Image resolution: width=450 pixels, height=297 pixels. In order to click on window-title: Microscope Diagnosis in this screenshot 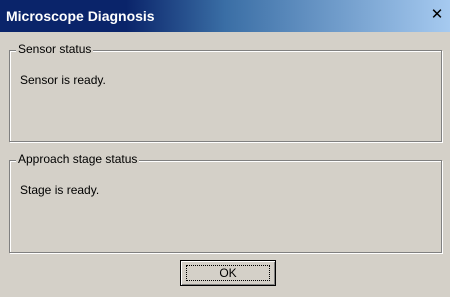, I will do `click(80, 16)`.